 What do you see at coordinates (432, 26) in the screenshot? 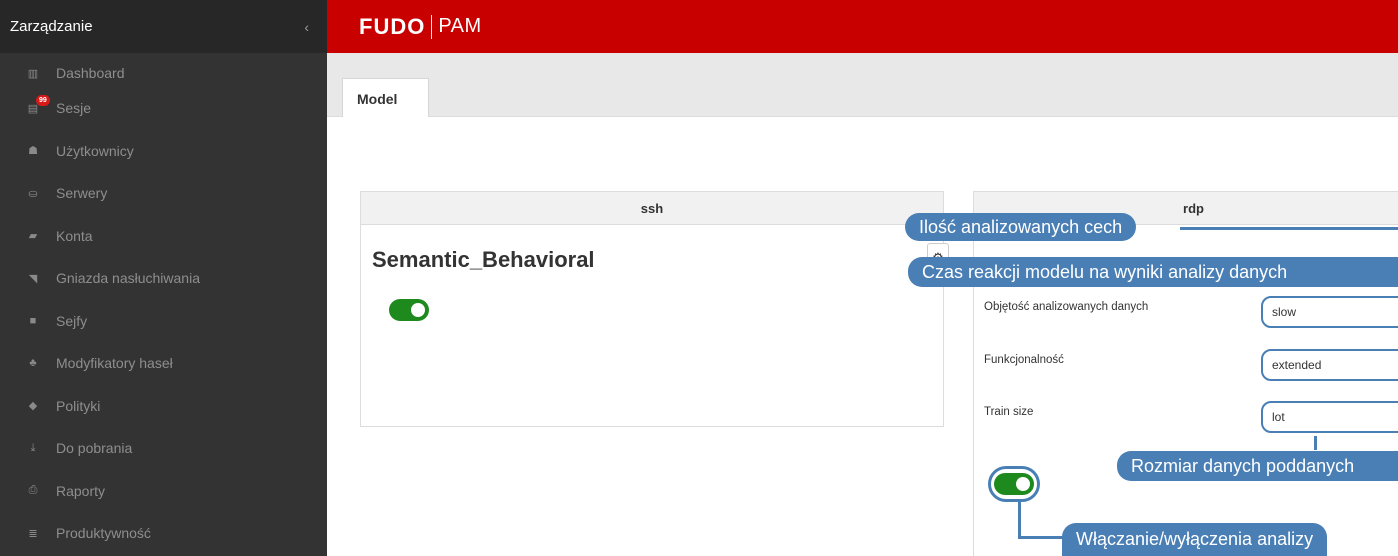
I see `logo-divider` at bounding box center [432, 26].